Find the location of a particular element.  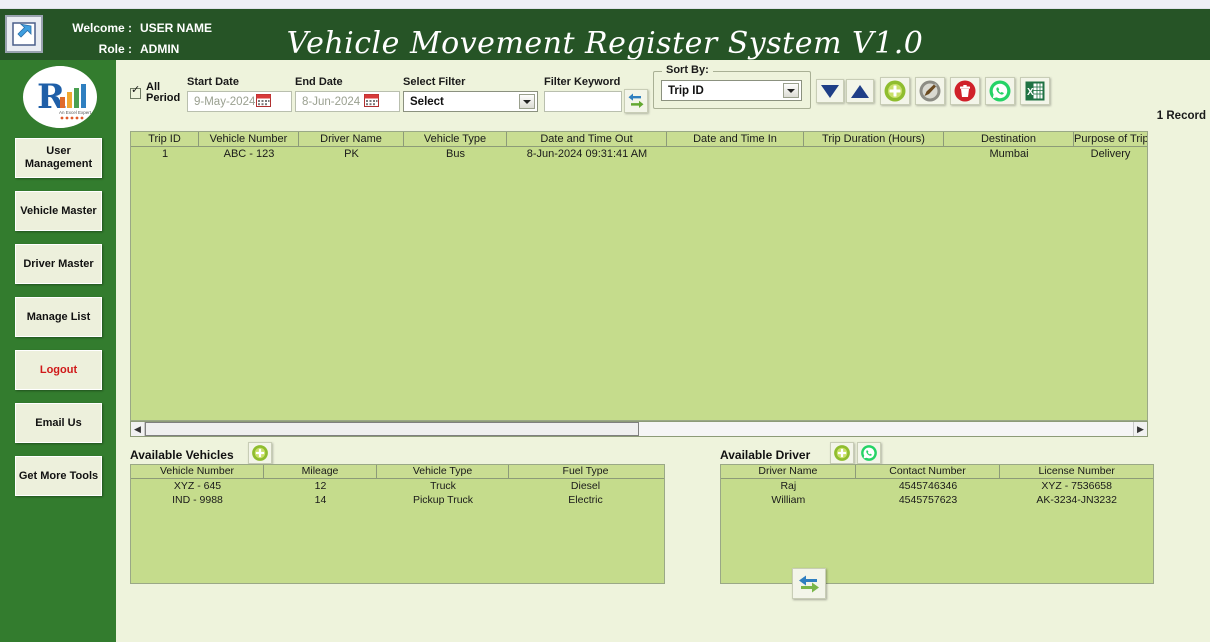

select-filter-dropdown: Select is located at coordinates (470, 101).